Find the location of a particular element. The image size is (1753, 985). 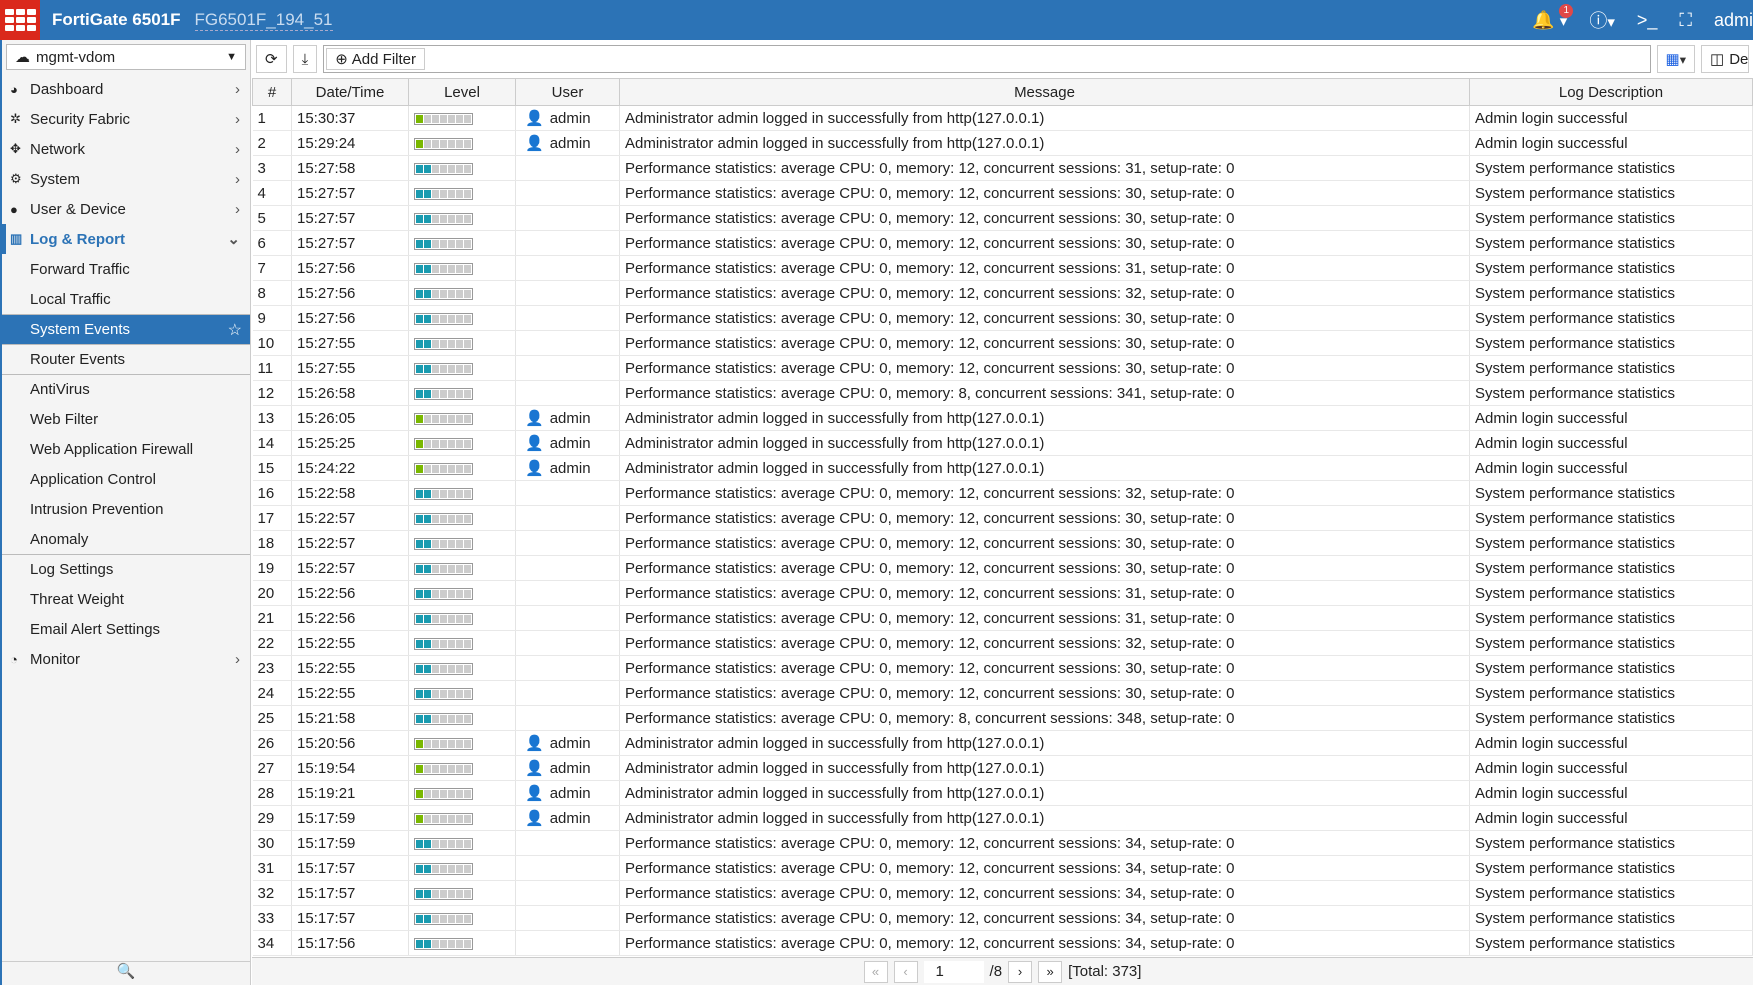

star-icon: ☆ is located at coordinates (235, 330).